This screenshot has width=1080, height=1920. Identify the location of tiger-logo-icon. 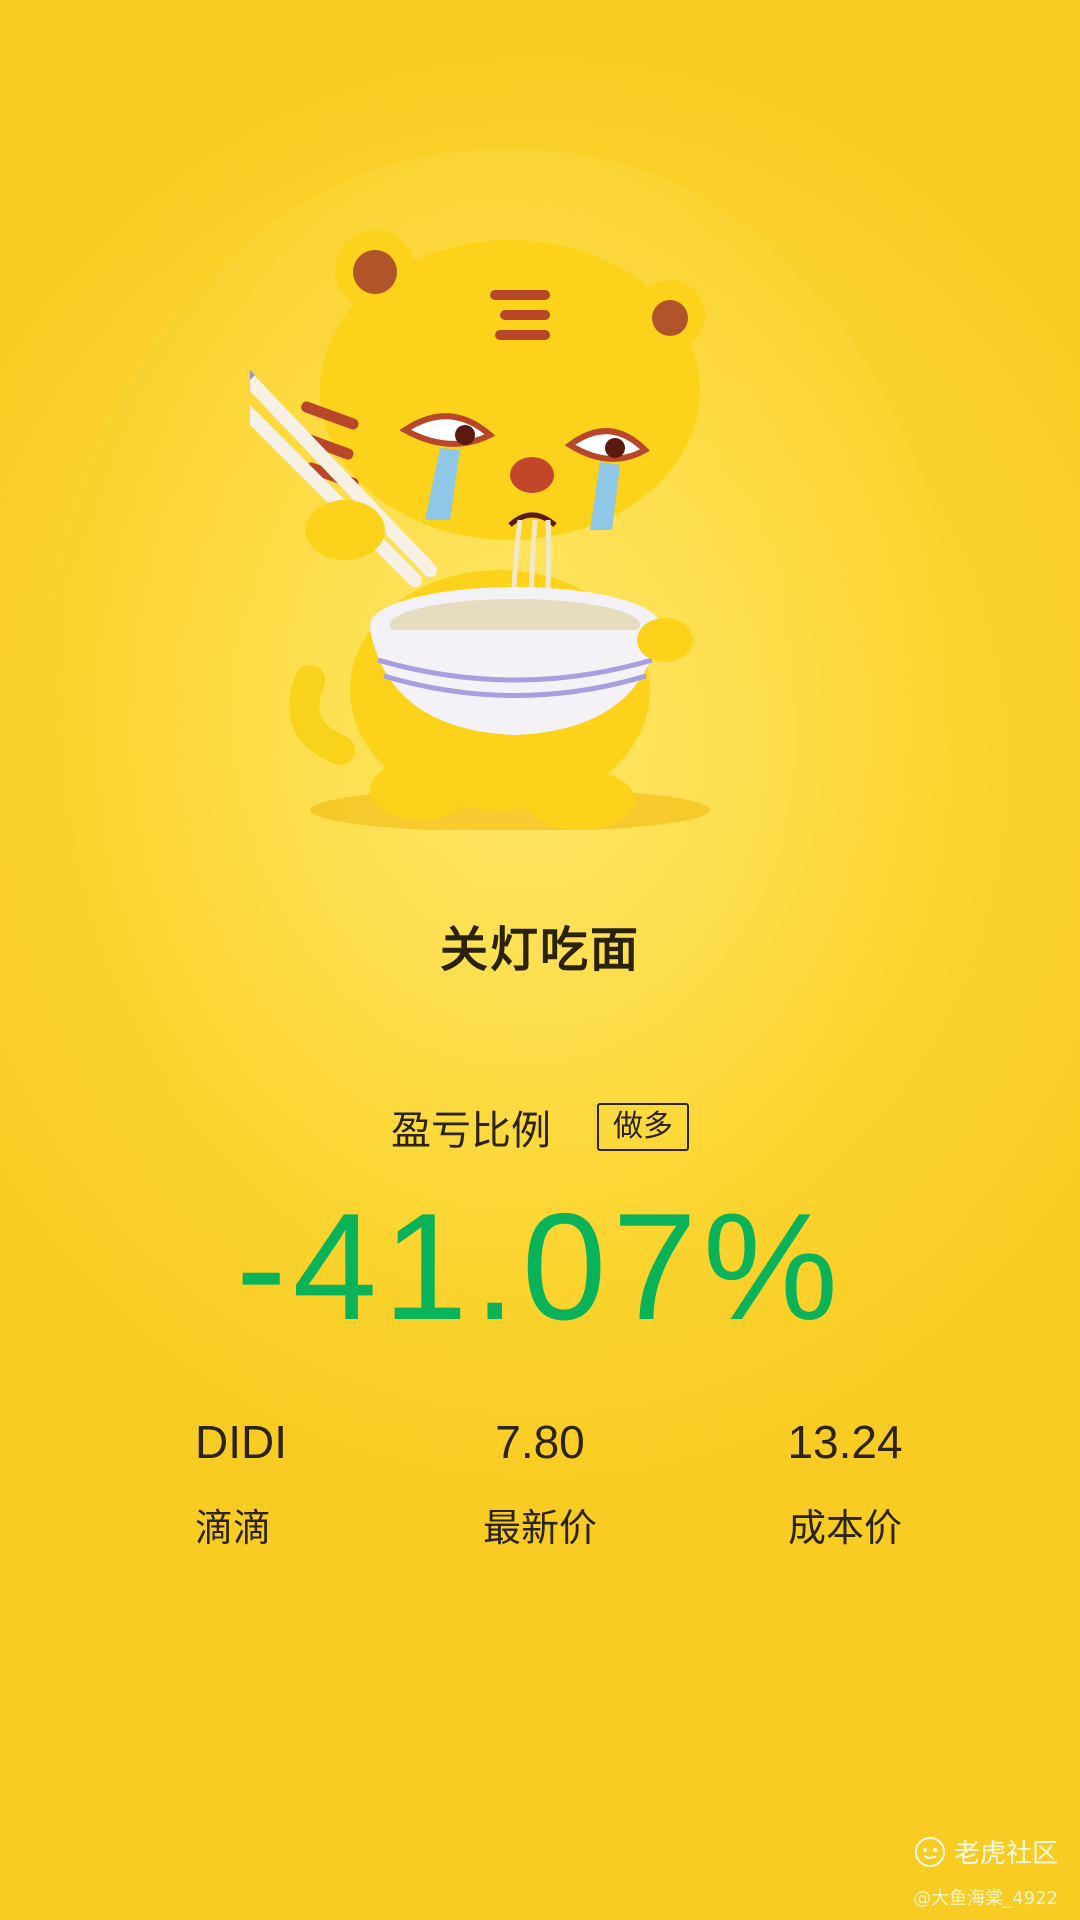
(929, 1851).